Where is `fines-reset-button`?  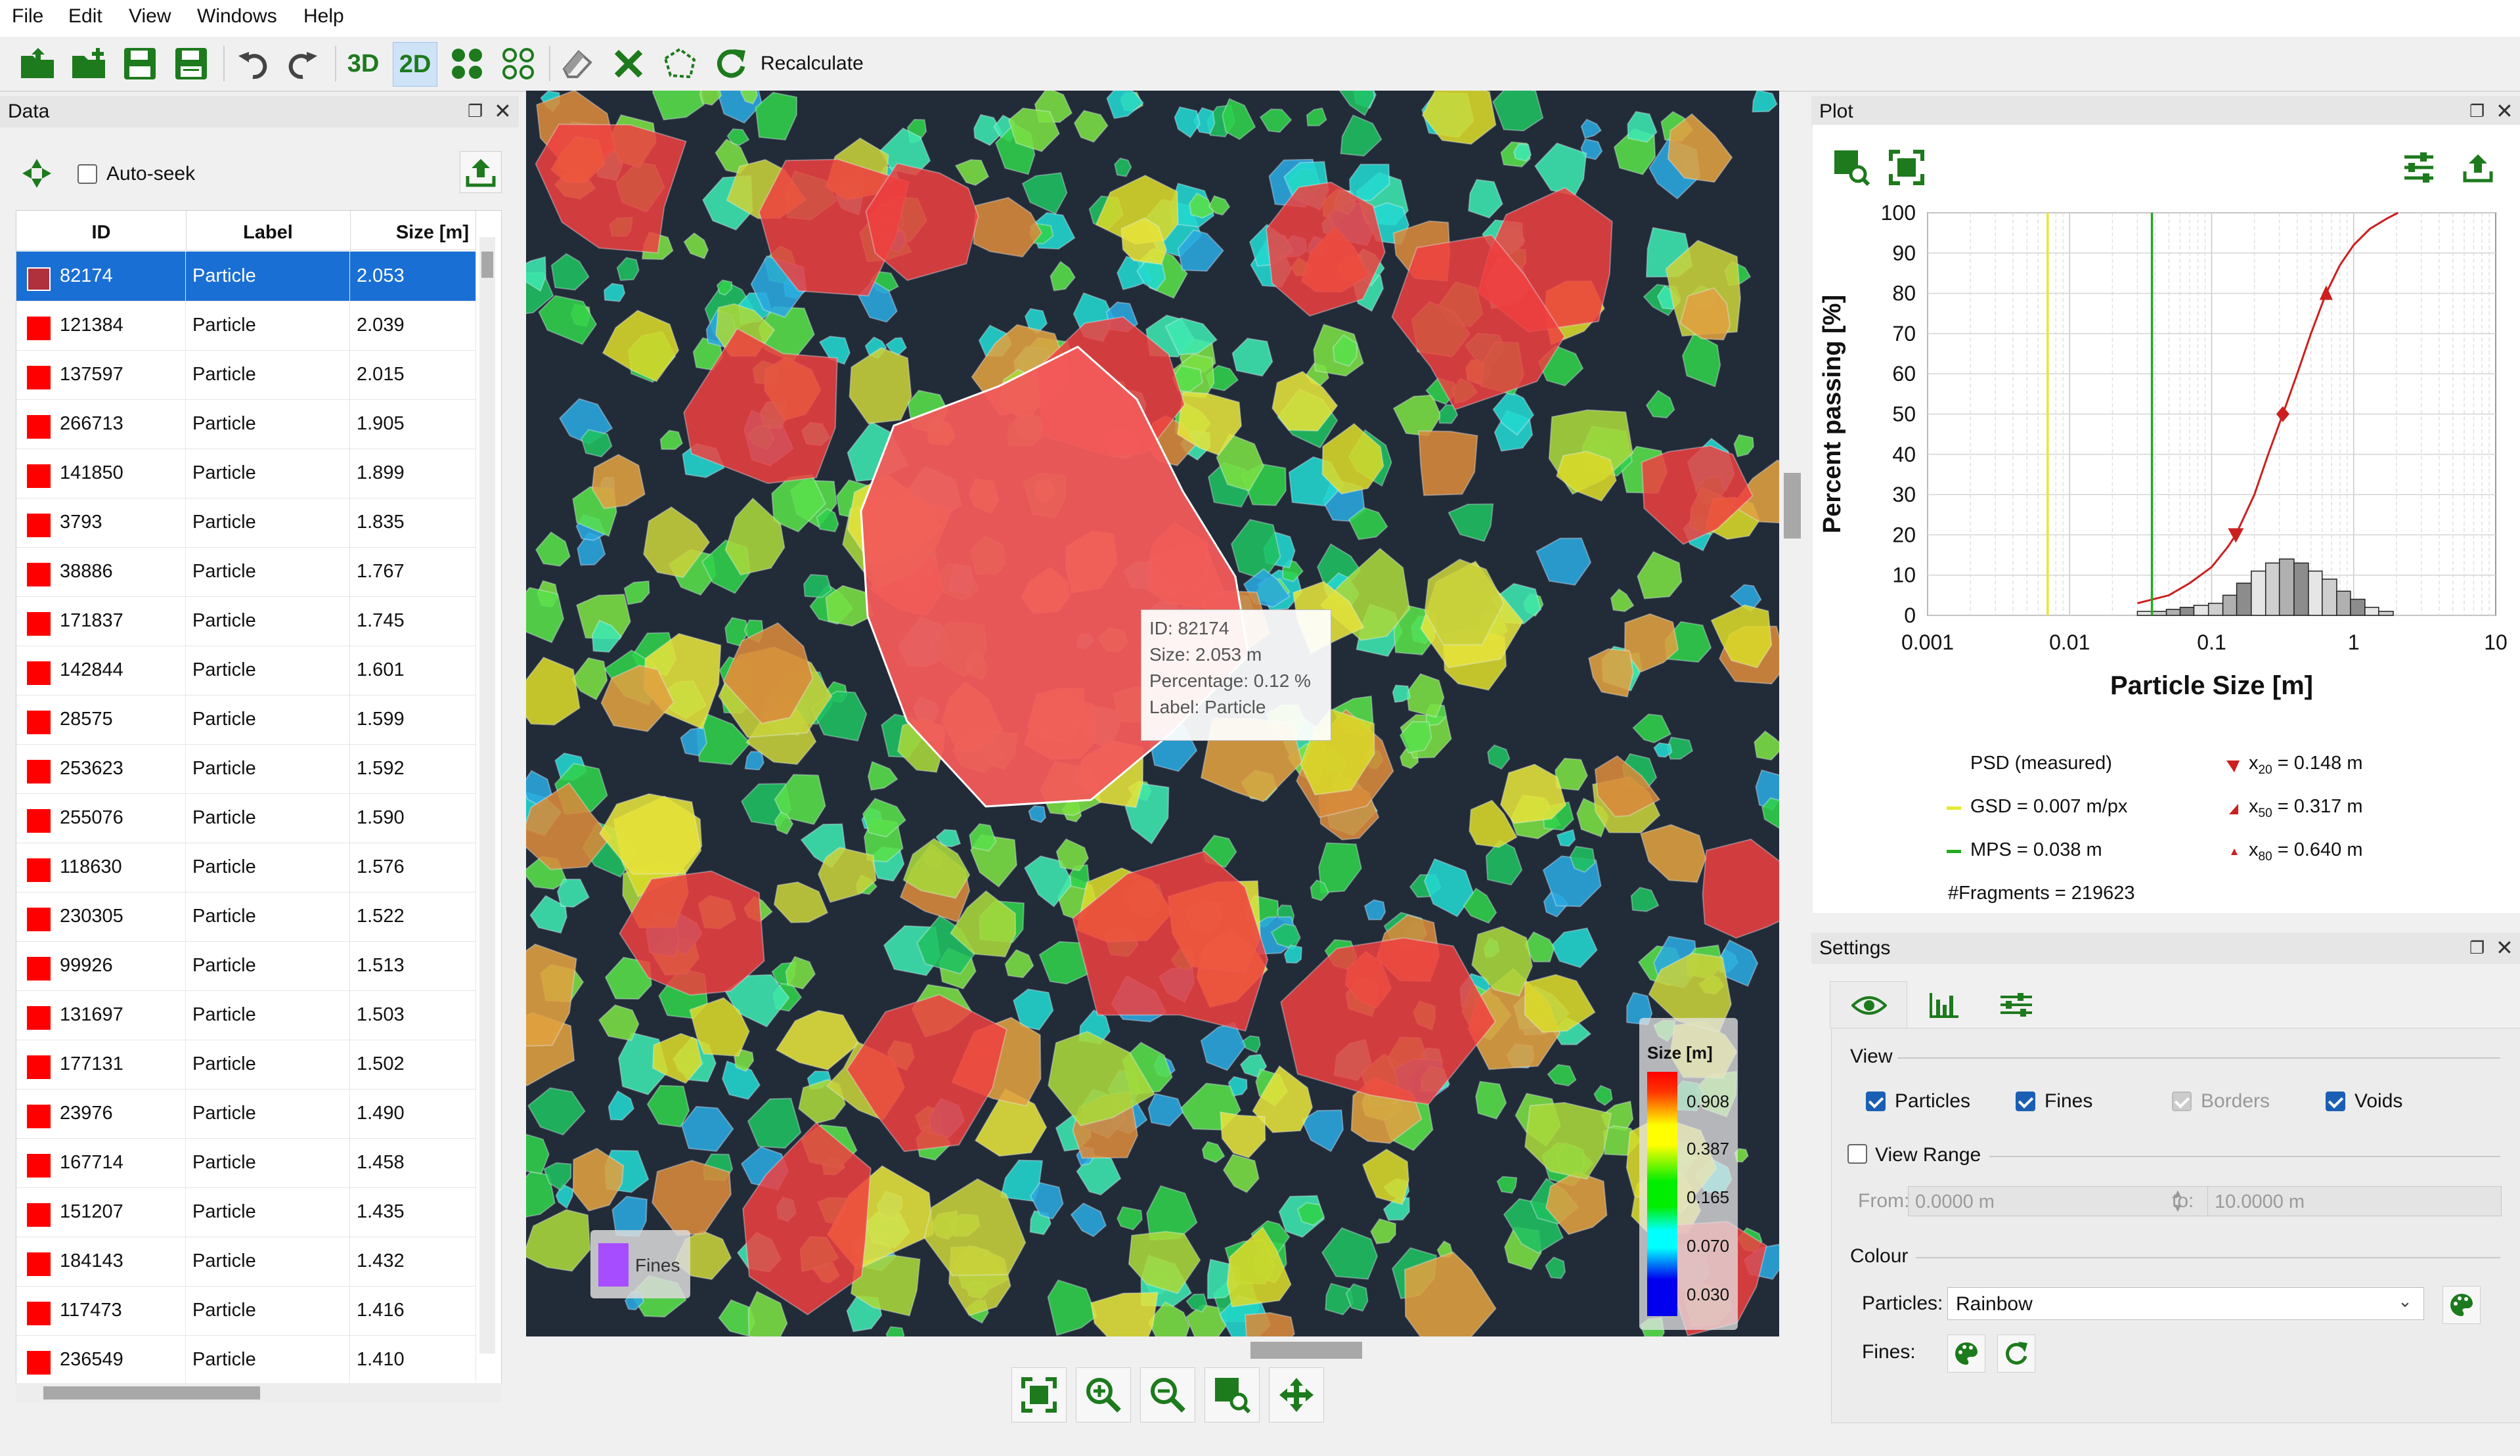 fines-reset-button is located at coordinates (2016, 1354).